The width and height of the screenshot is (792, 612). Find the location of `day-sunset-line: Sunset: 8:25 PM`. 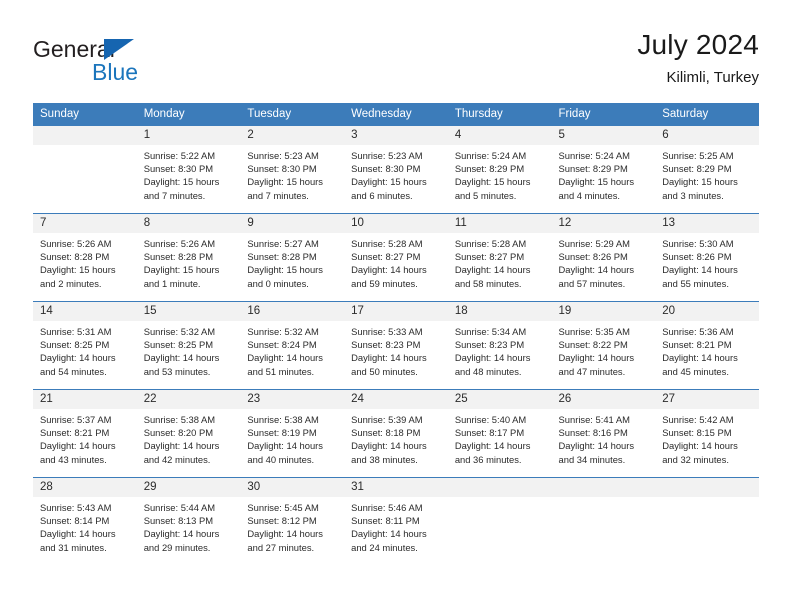

day-sunset-line: Sunset: 8:25 PM is located at coordinates (75, 345).